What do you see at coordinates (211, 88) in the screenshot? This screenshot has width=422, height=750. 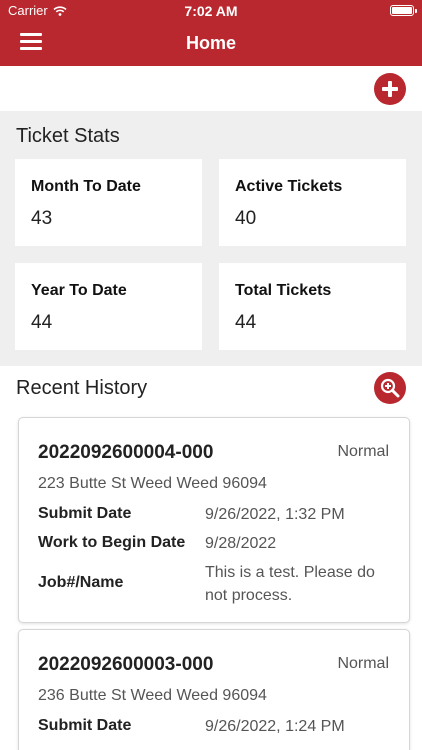 I see `action-bar` at bounding box center [211, 88].